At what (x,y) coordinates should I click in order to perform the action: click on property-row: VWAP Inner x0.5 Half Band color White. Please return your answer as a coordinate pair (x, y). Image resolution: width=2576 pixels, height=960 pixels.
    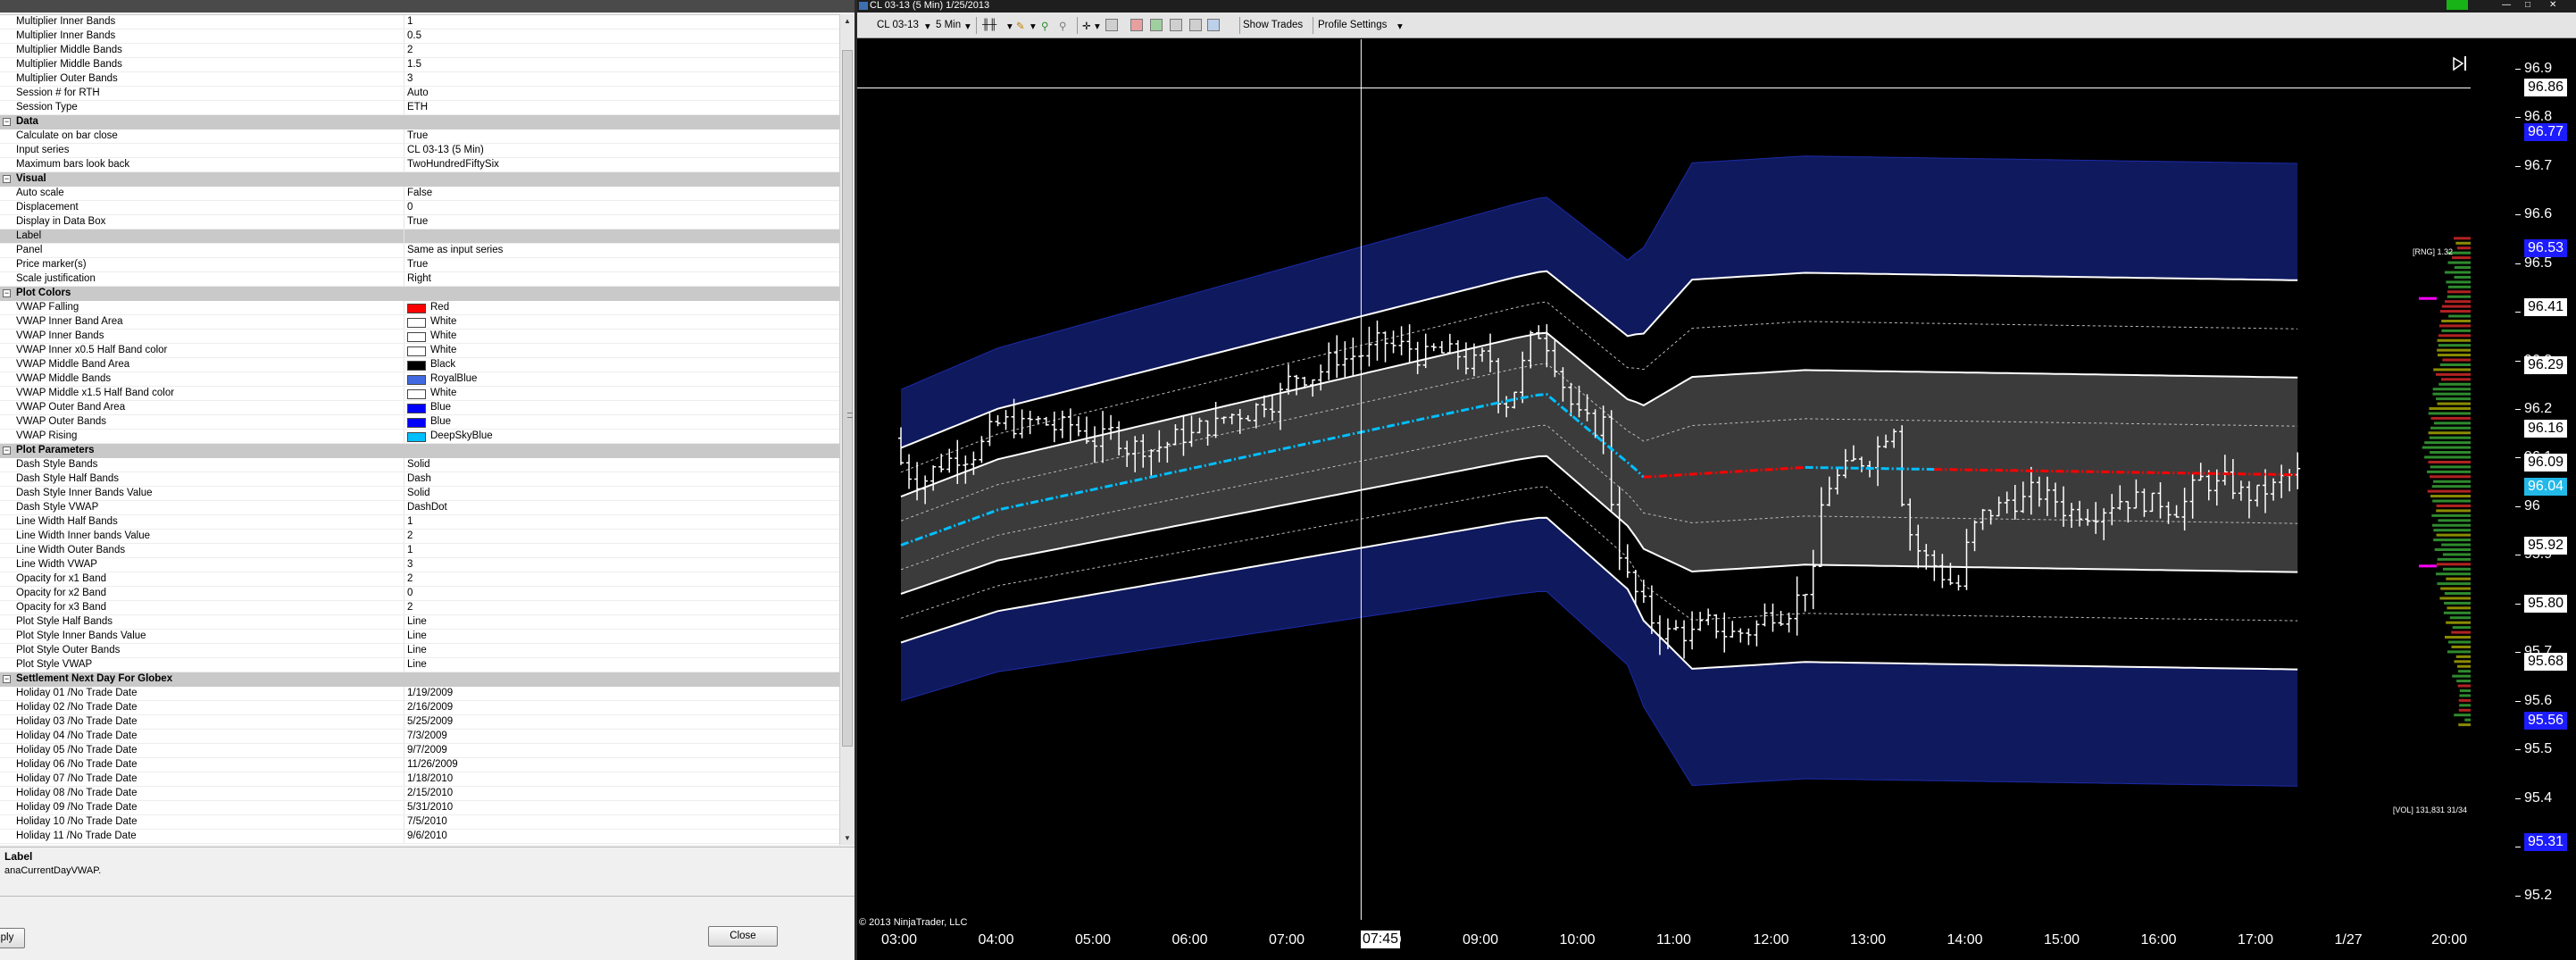
    Looking at the image, I should click on (419, 351).